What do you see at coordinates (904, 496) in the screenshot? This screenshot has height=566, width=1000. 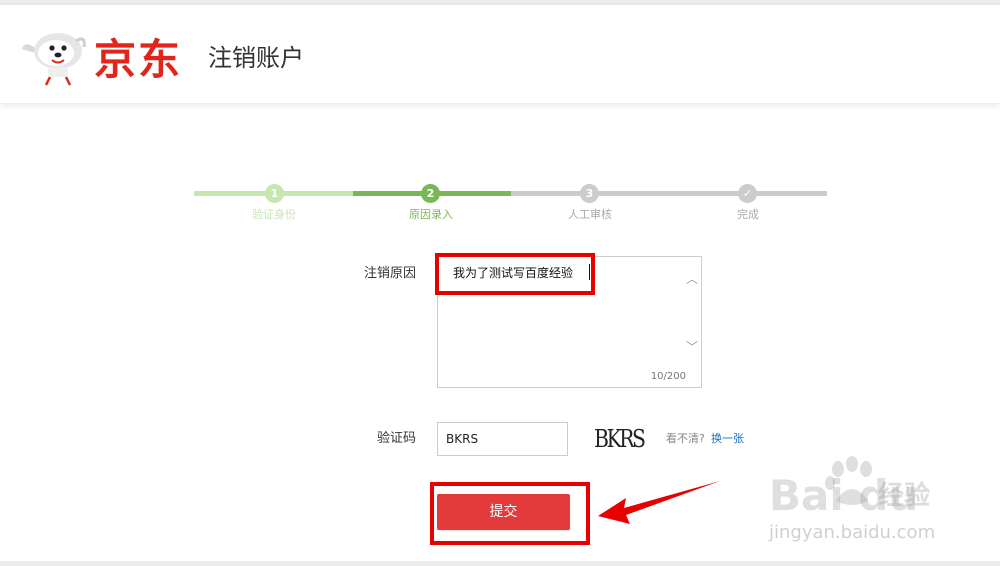 I see `watermark-jingyan: 经验` at bounding box center [904, 496].